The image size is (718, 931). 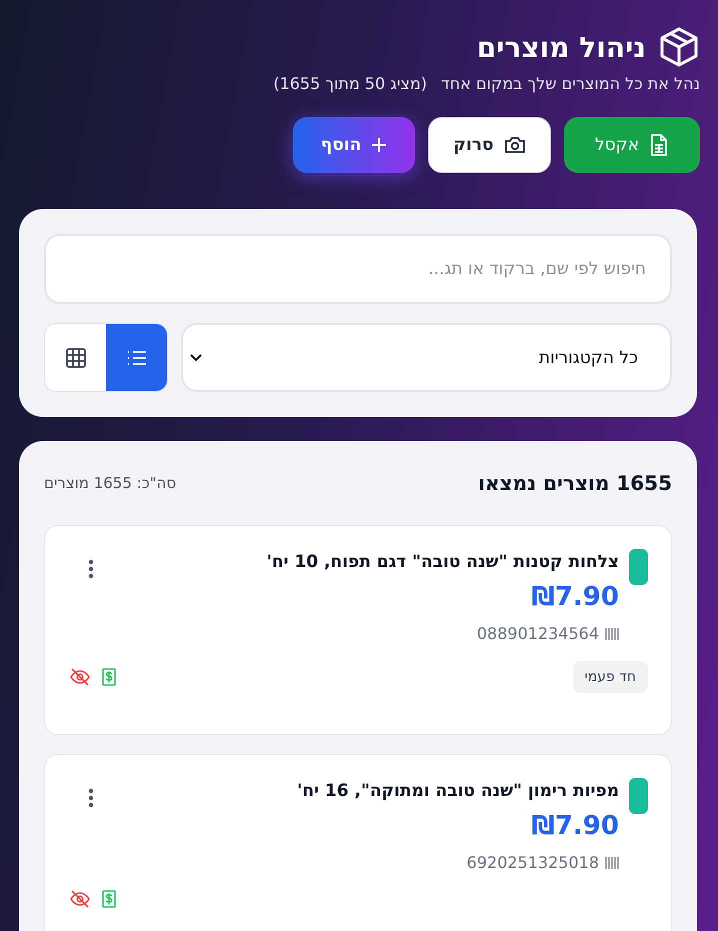 I want to click on product-barcode: 088901234564, so click(x=537, y=633).